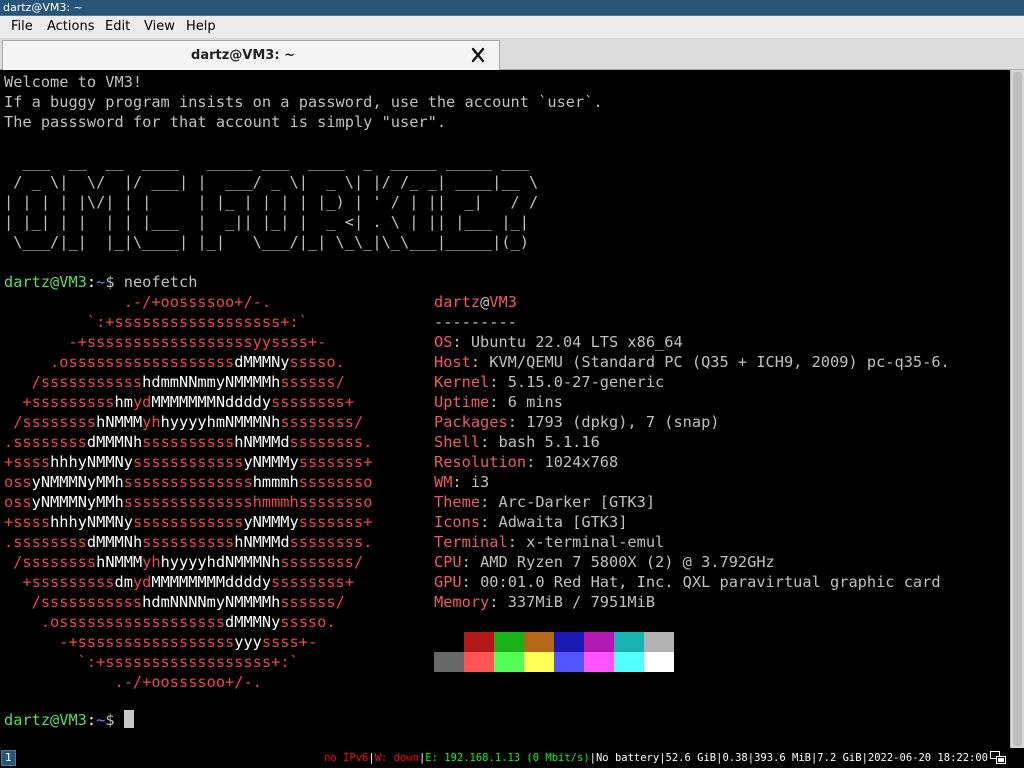 The image size is (1024, 768). Describe the element at coordinates (22, 27) in the screenshot. I see `menu-file: File` at that location.